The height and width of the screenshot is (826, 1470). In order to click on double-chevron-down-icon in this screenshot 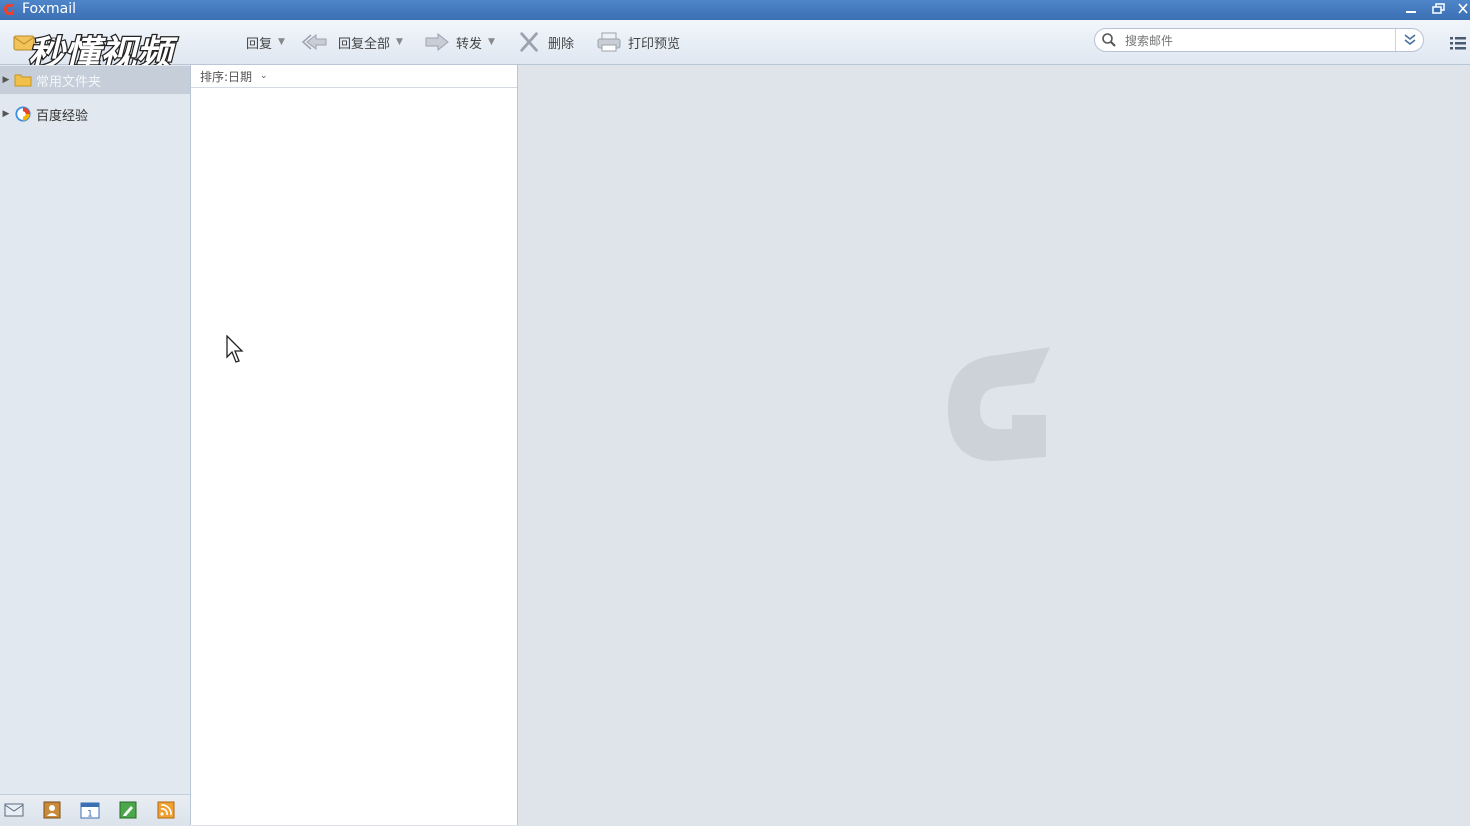, I will do `click(1410, 40)`.